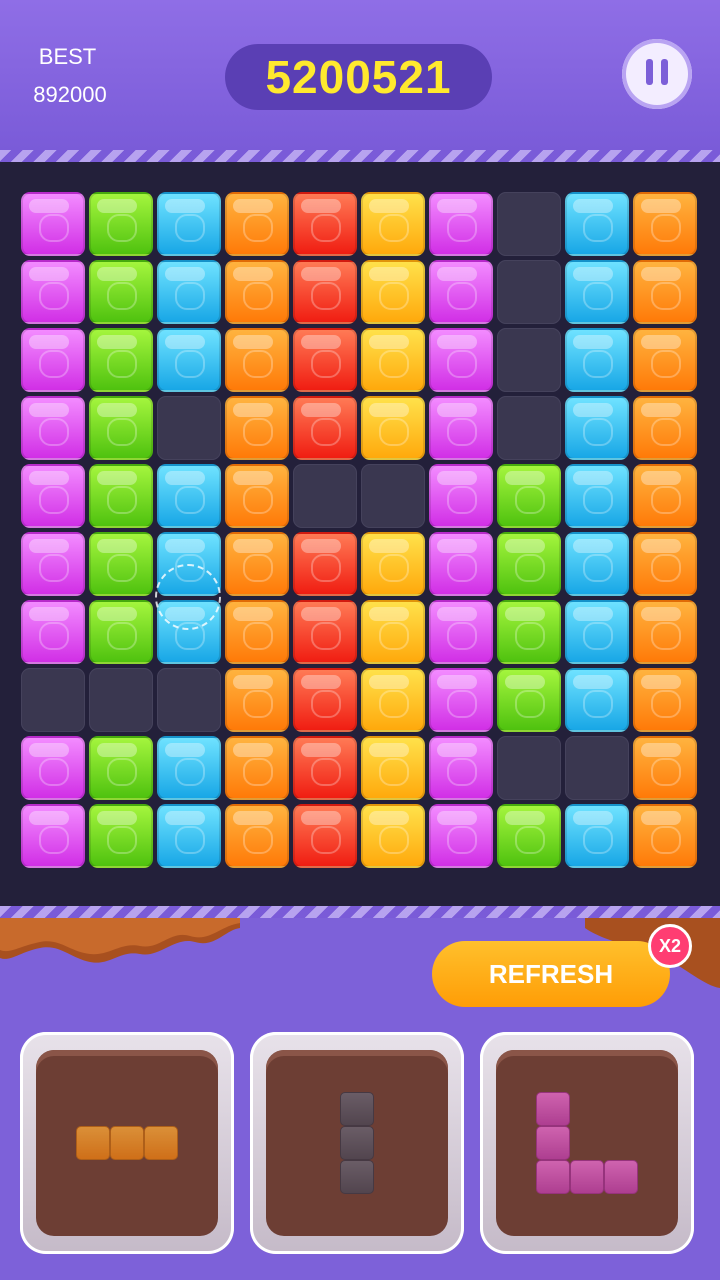 Image resolution: width=720 pixels, height=1280 pixels. Describe the element at coordinates (657, 74) in the screenshot. I see `pause-button` at that location.